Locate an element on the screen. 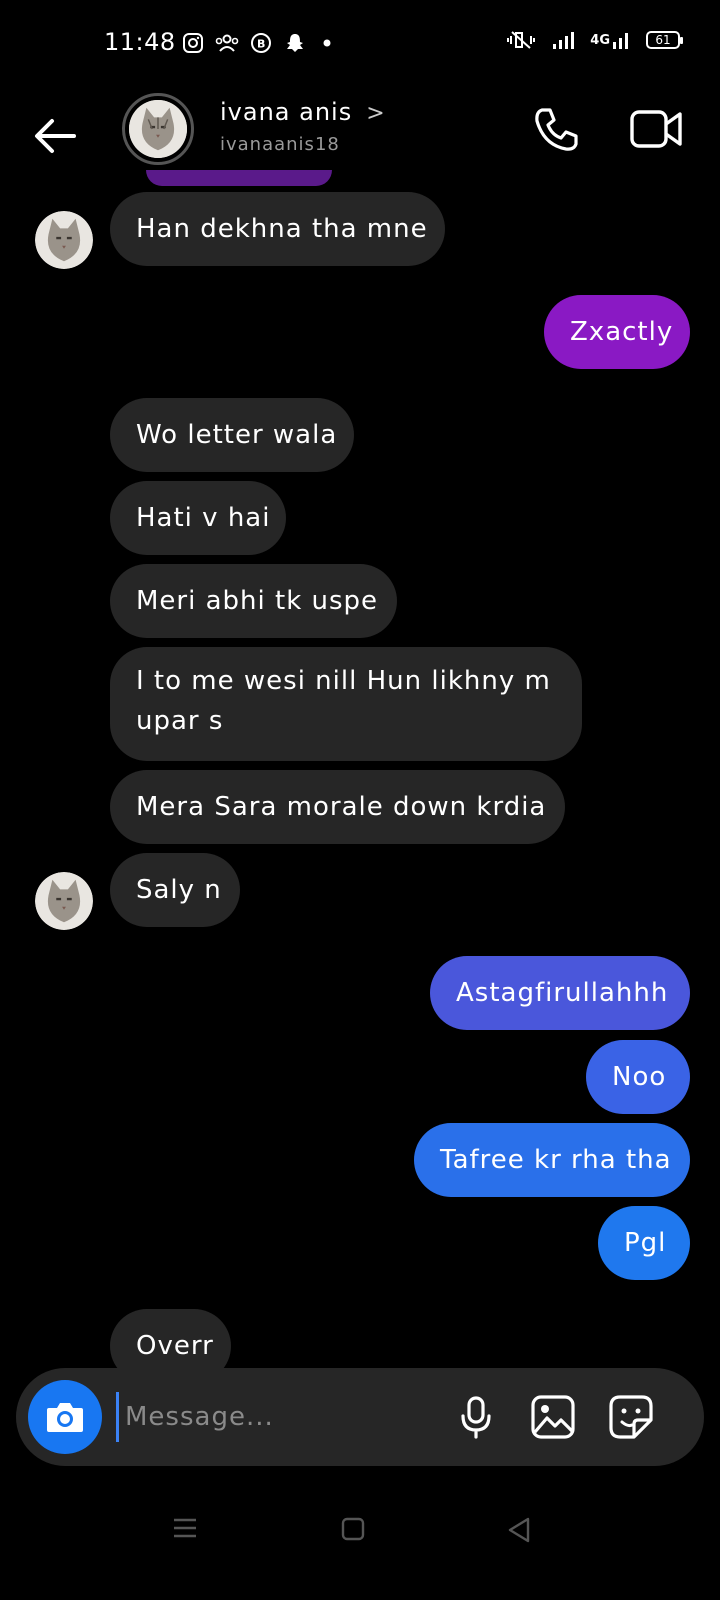  message-bubble-incoming: Wo letter wala is located at coordinates (232, 435).